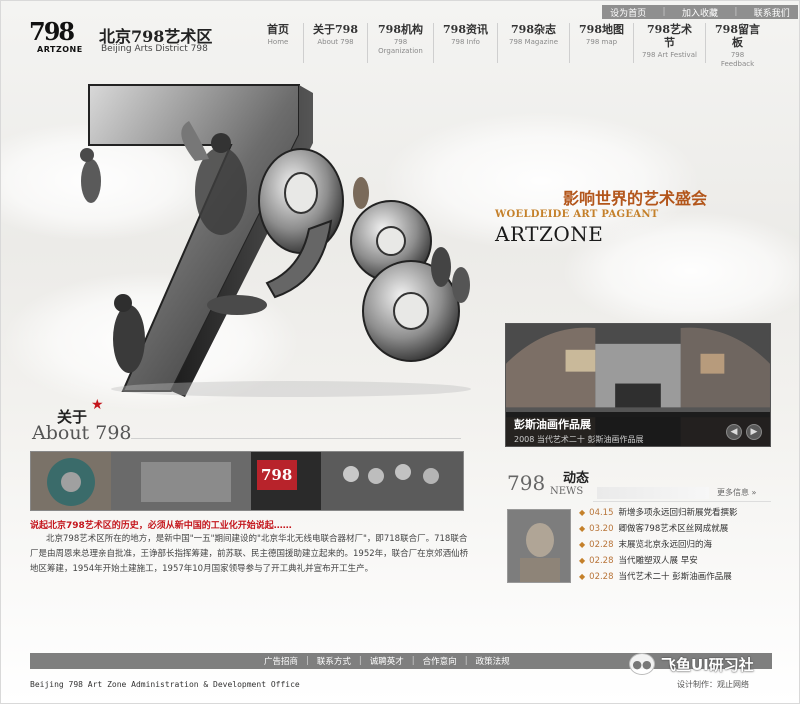  I want to click on site-logo: 798 ARTZONE, so click(57, 38).